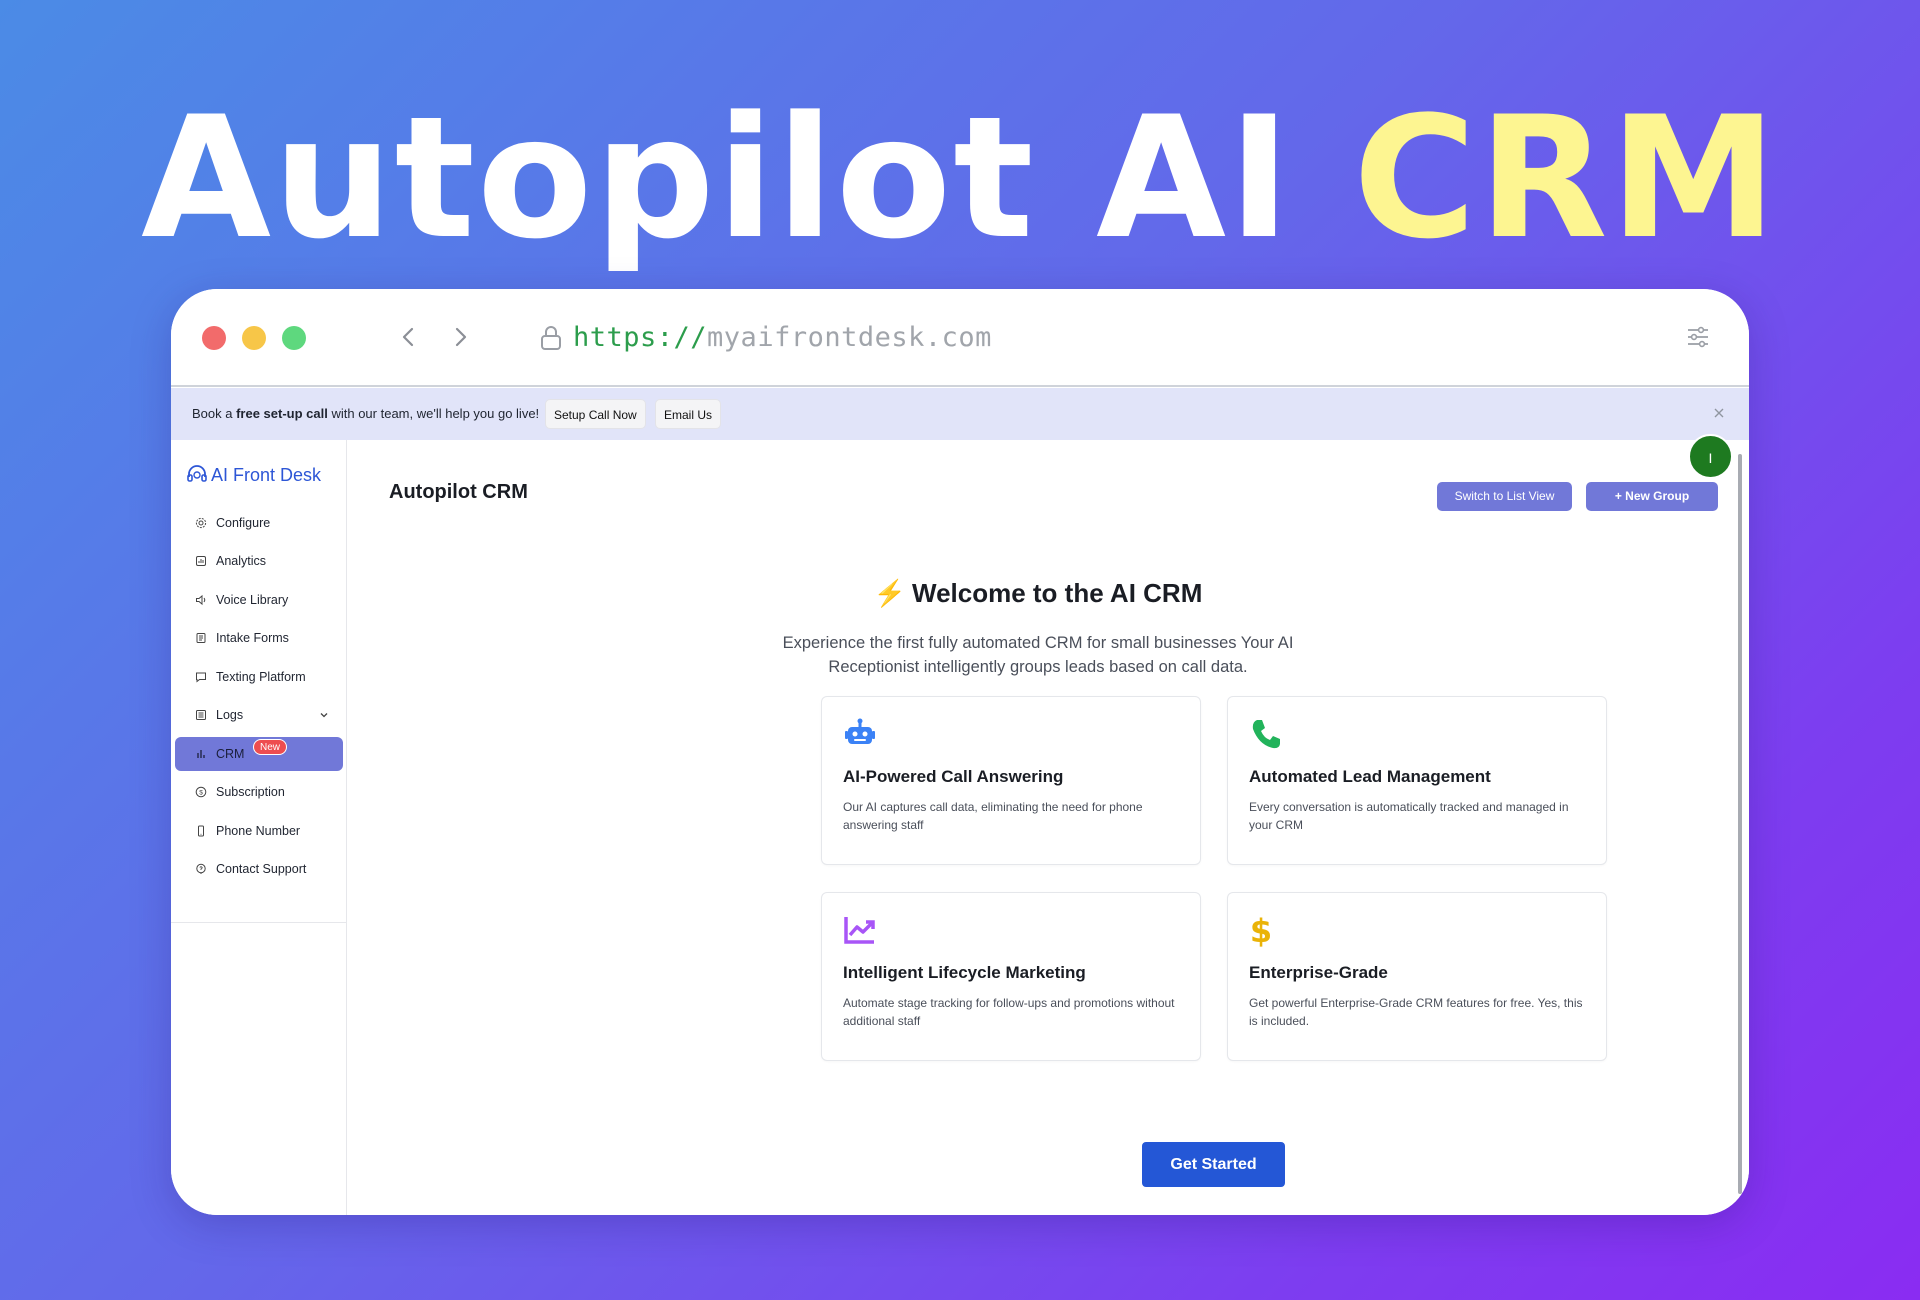 This screenshot has width=1920, height=1300. What do you see at coordinates (688, 414) in the screenshot?
I see `email-us-button: Email Us` at bounding box center [688, 414].